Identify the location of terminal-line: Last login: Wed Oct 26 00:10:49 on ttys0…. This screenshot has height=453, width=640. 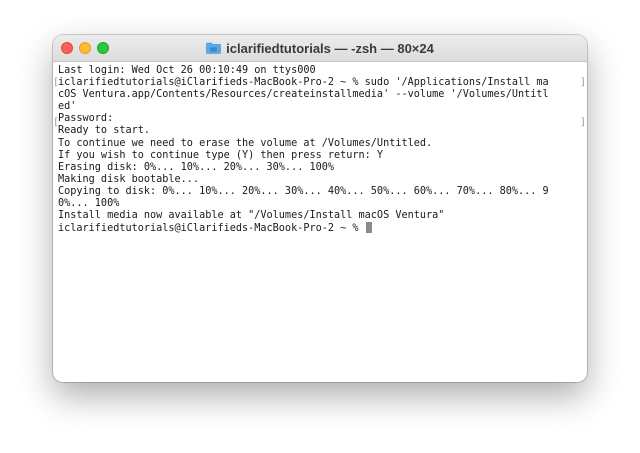
(187, 70).